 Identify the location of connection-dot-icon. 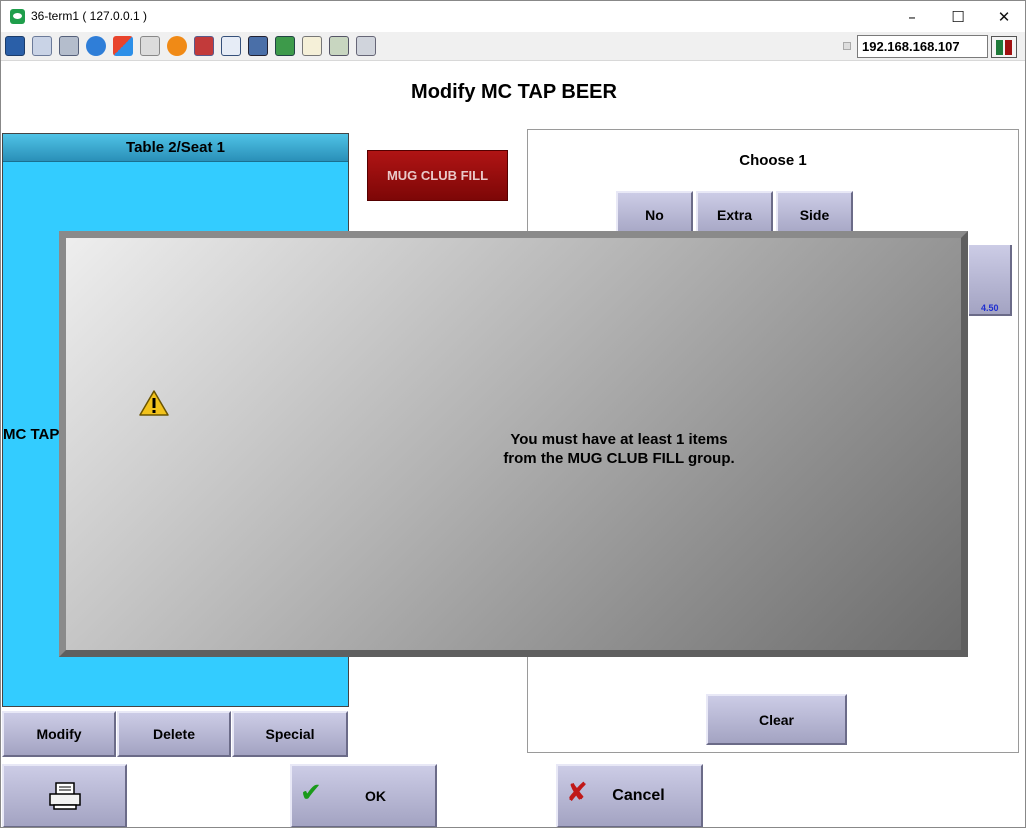
(847, 46).